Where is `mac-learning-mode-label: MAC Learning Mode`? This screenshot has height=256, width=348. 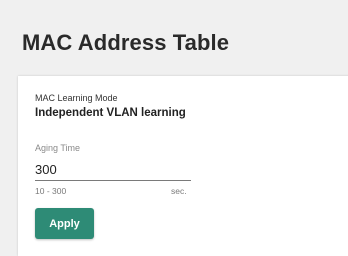 mac-learning-mode-label: MAC Learning Mode is located at coordinates (76, 98).